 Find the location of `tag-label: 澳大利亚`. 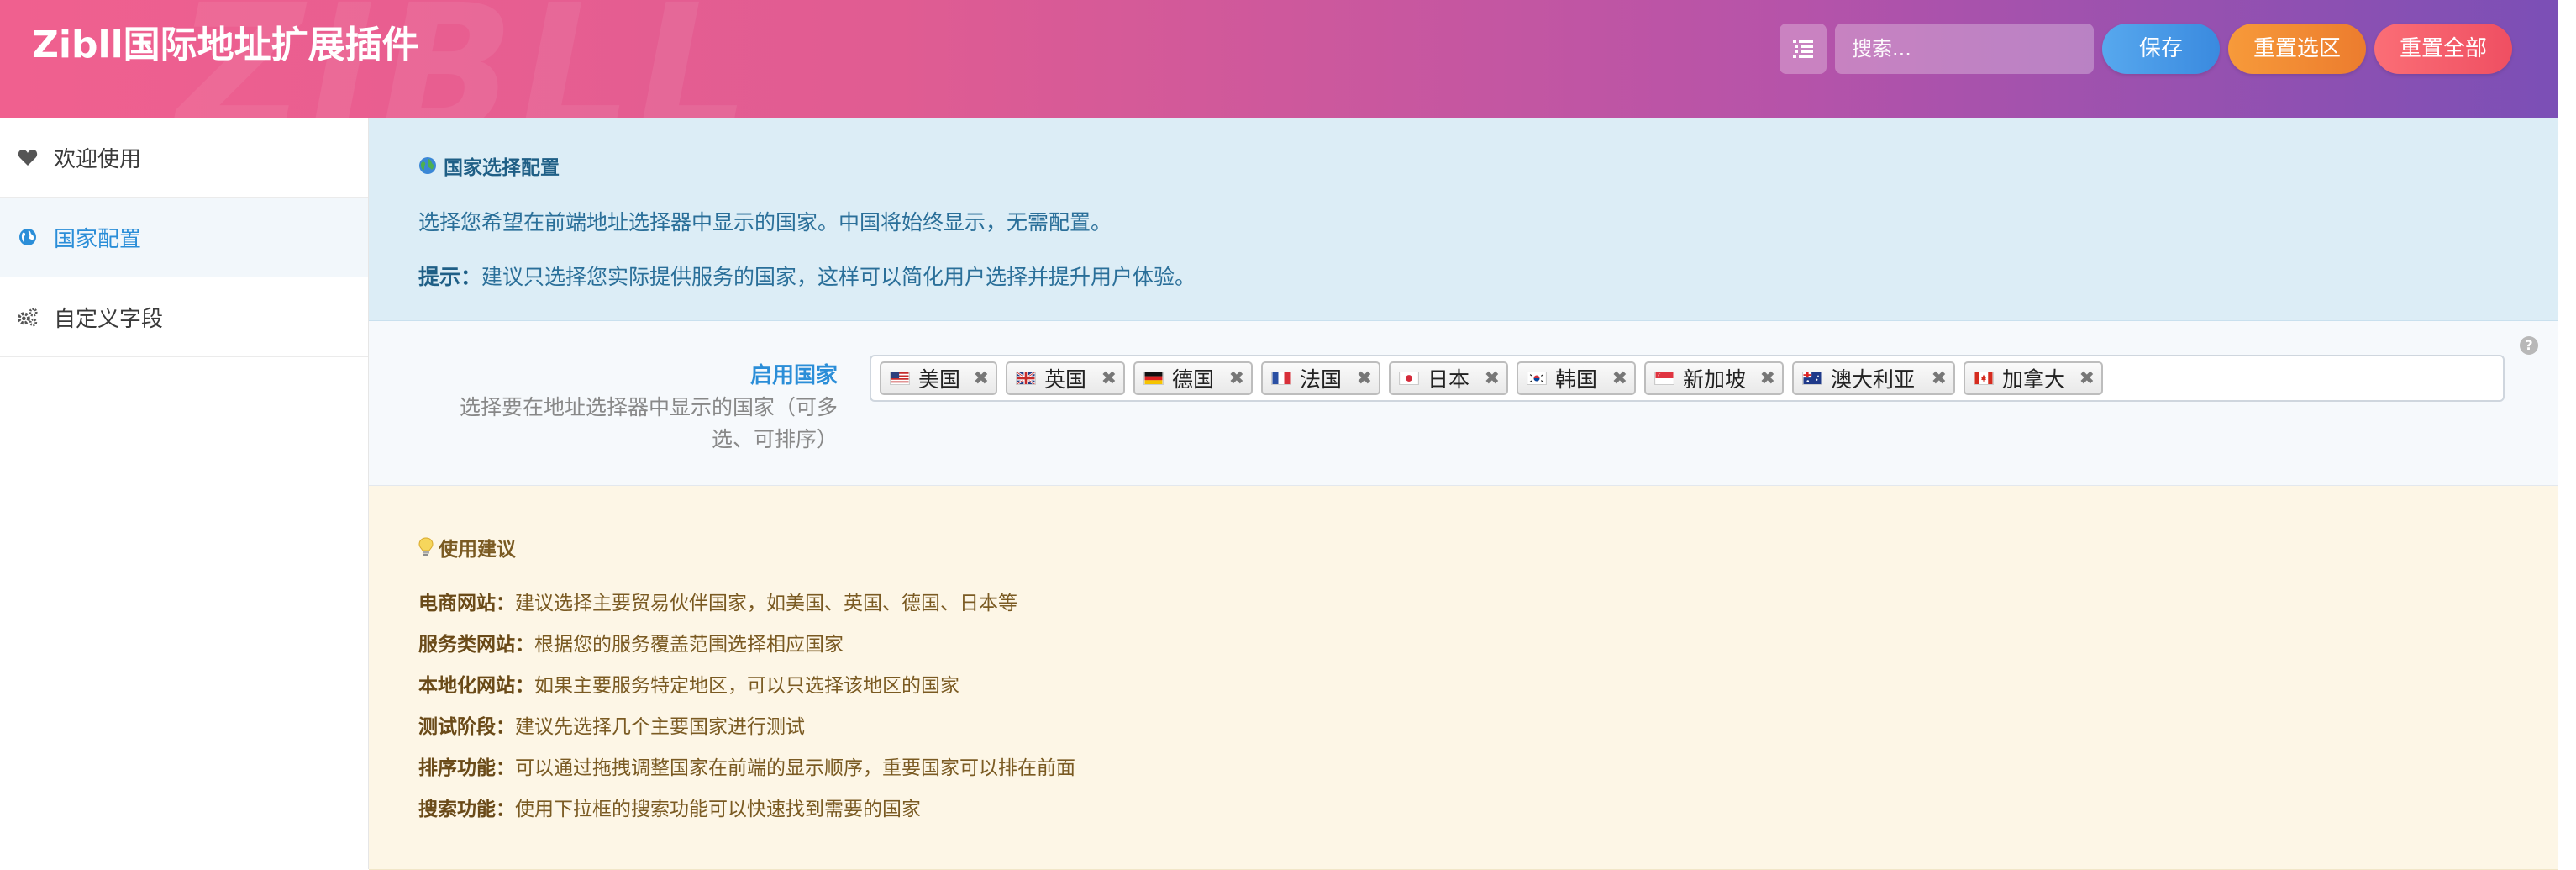

tag-label: 澳大利亚 is located at coordinates (1874, 379).